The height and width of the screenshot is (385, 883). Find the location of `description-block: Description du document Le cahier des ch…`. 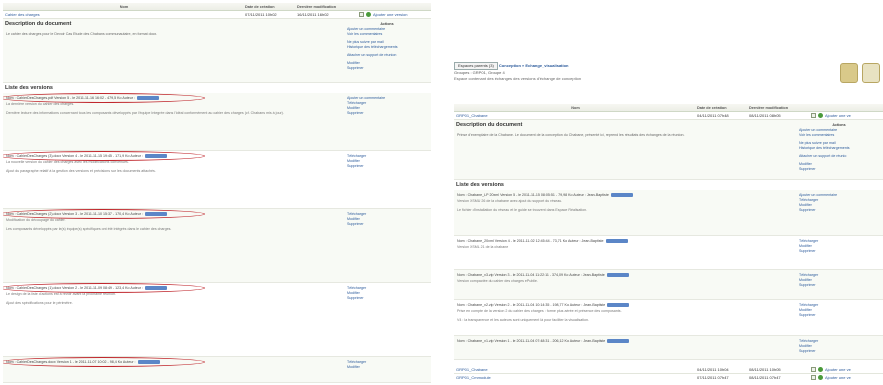

description-block: Description du document Le cahier des ch… is located at coordinates (217, 51).